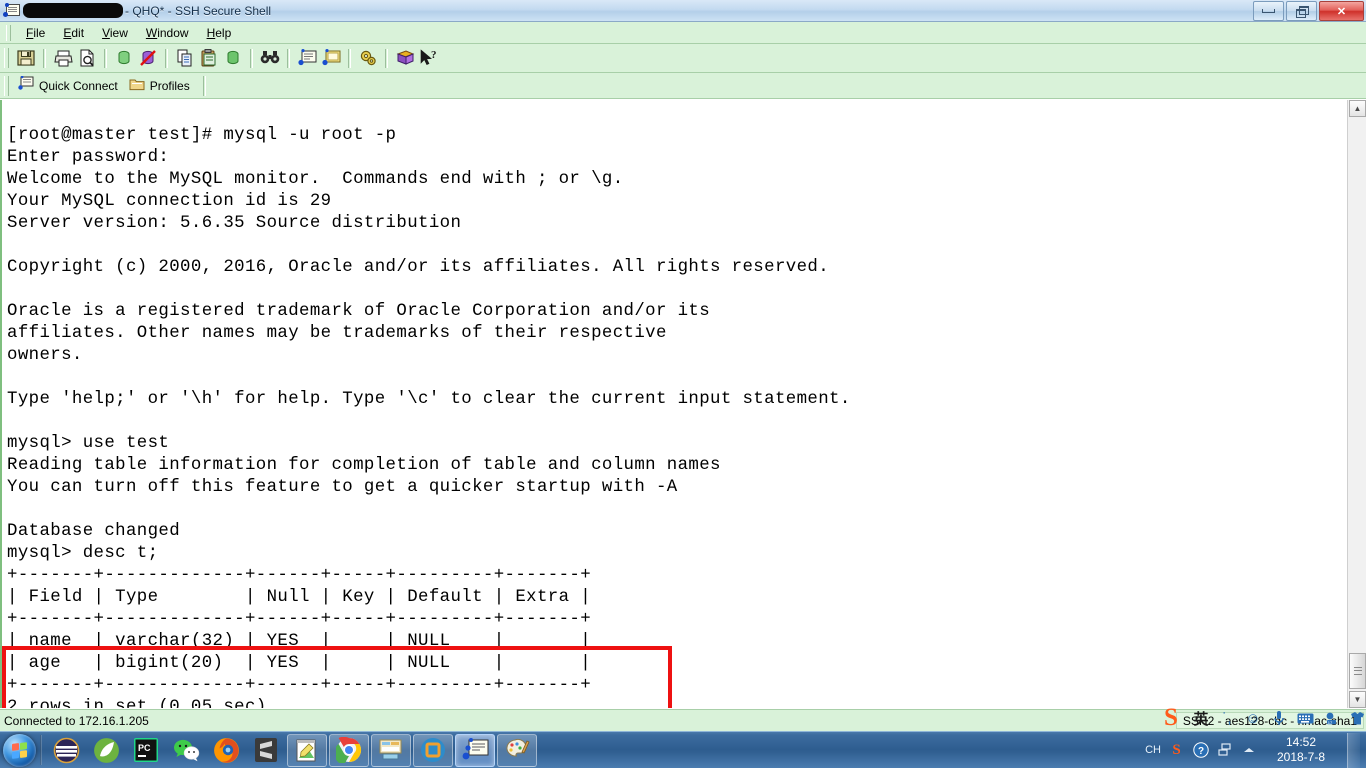 The height and width of the screenshot is (768, 1366). Describe the element at coordinates (78, 32) in the screenshot. I see `menu-edit-label: dit` at that location.